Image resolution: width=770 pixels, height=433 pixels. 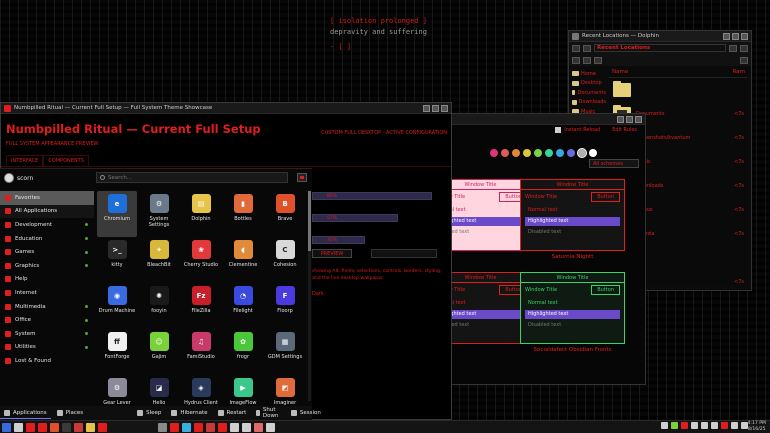 I want to click on preview-button: Button, so click(x=605, y=197).